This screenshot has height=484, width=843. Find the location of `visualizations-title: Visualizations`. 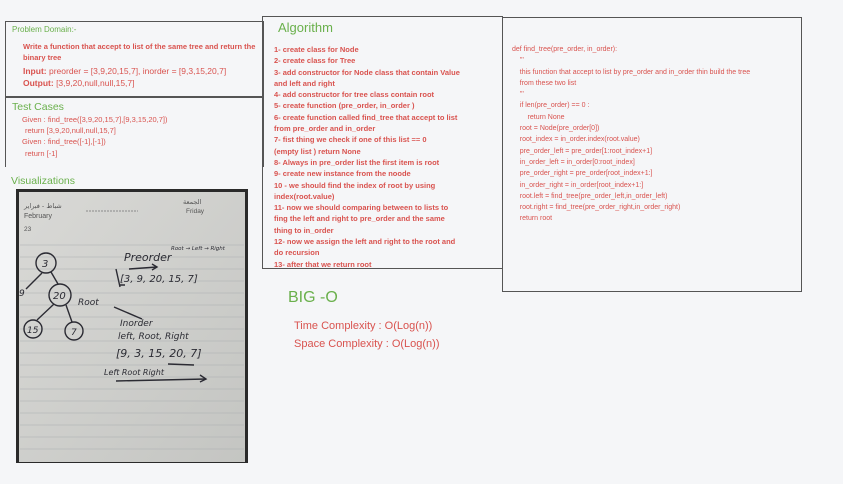

visualizations-title: Visualizations is located at coordinates (43, 181).